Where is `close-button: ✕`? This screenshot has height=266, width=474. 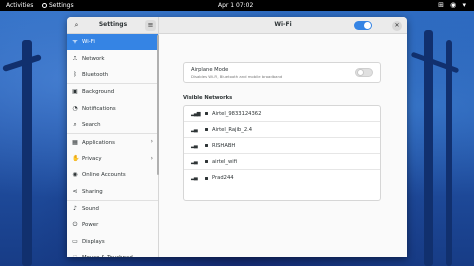
close-button: ✕ is located at coordinates (397, 26).